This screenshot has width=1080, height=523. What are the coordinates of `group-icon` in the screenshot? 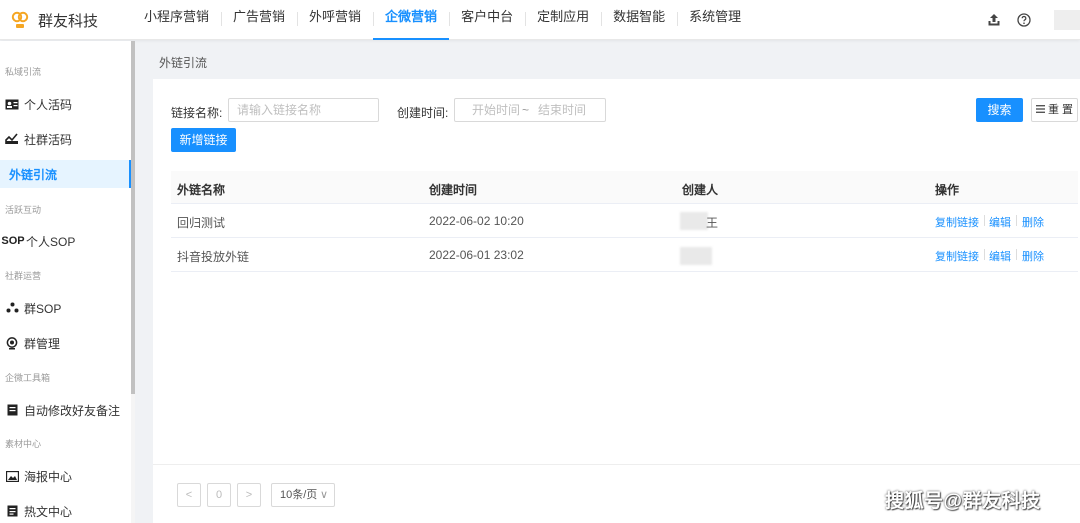 It's located at (12, 308).